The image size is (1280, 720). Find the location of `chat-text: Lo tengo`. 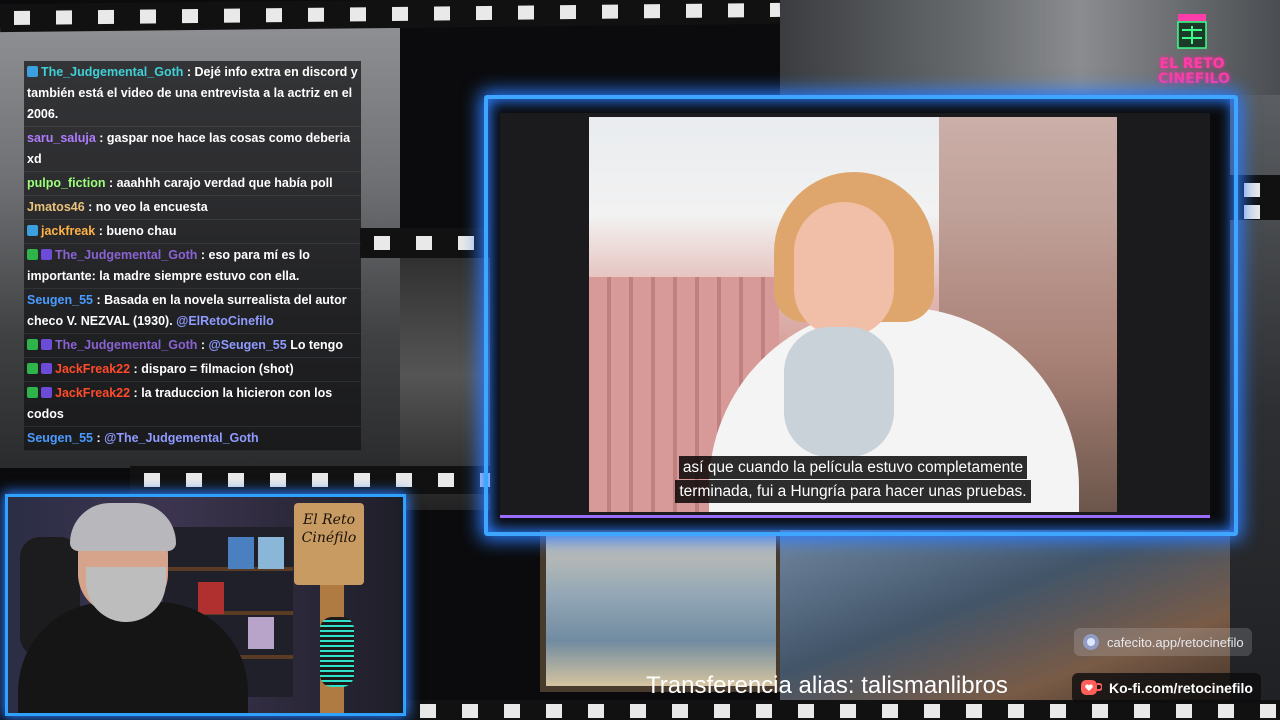

chat-text: Lo tengo is located at coordinates (316, 345).